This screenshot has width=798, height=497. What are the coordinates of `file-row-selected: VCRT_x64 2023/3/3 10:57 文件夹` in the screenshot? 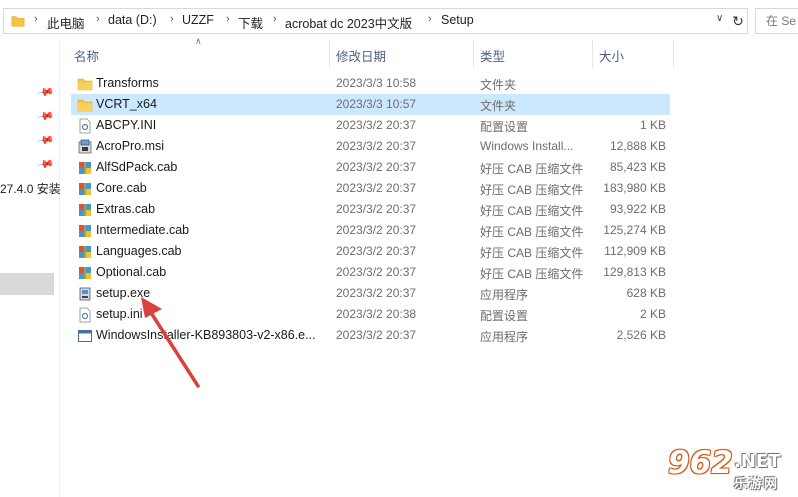 It's located at (370, 104).